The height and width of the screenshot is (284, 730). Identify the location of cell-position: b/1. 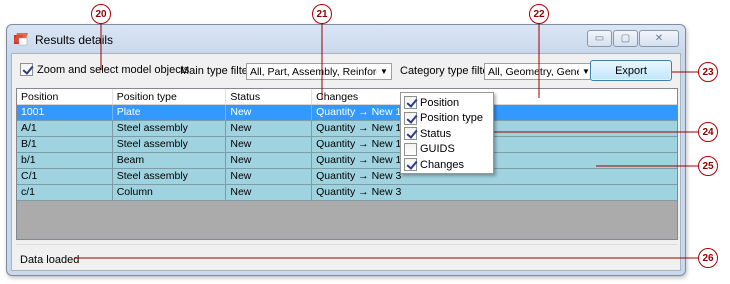
(65, 160).